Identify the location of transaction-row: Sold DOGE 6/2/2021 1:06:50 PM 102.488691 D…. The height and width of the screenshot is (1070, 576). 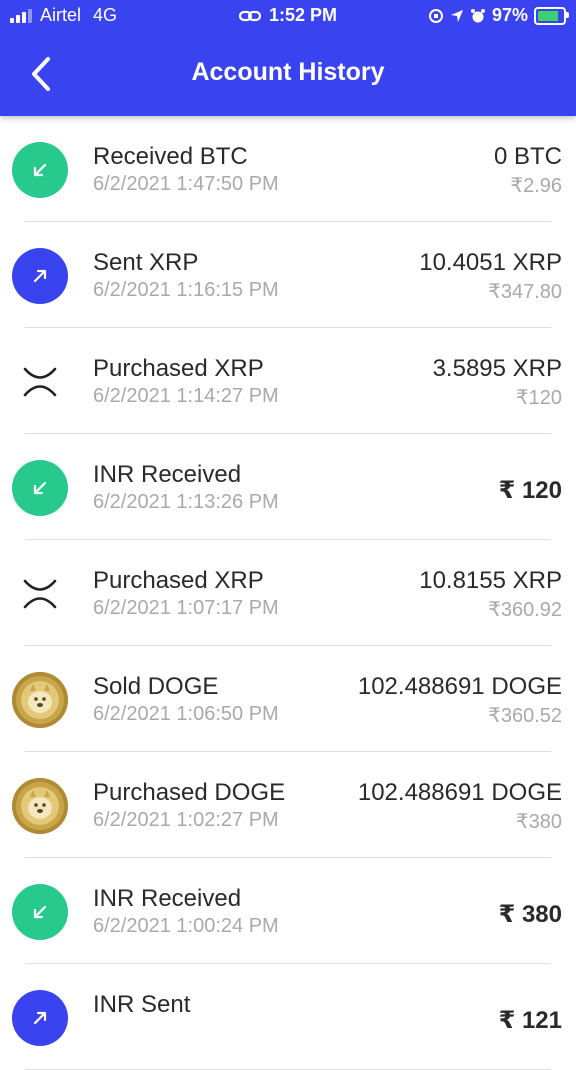
(288, 699).